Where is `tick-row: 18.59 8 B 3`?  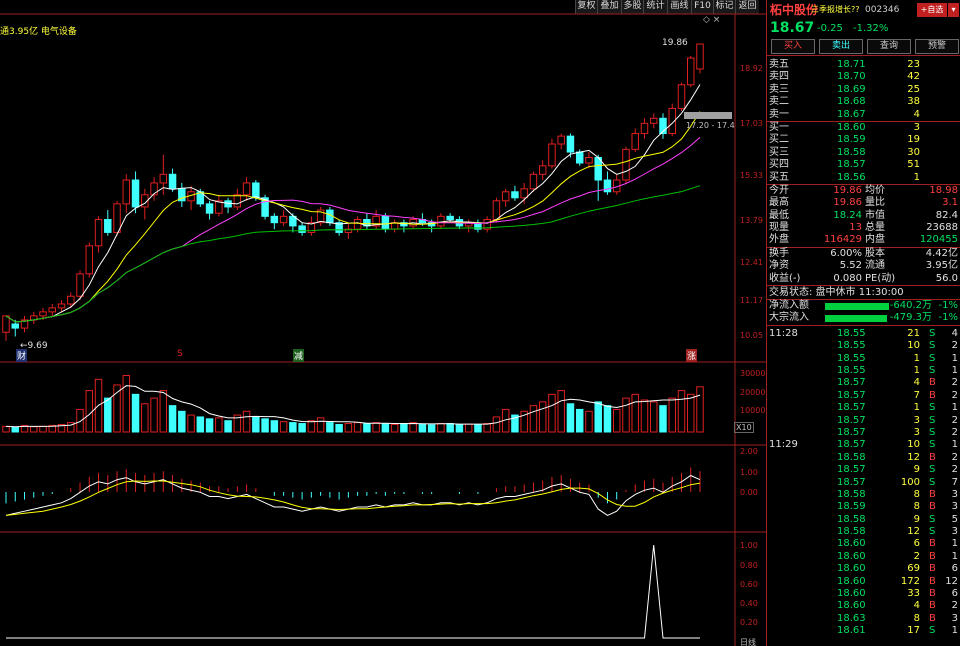
tick-row: 18.59 8 B 3 is located at coordinates (863, 507).